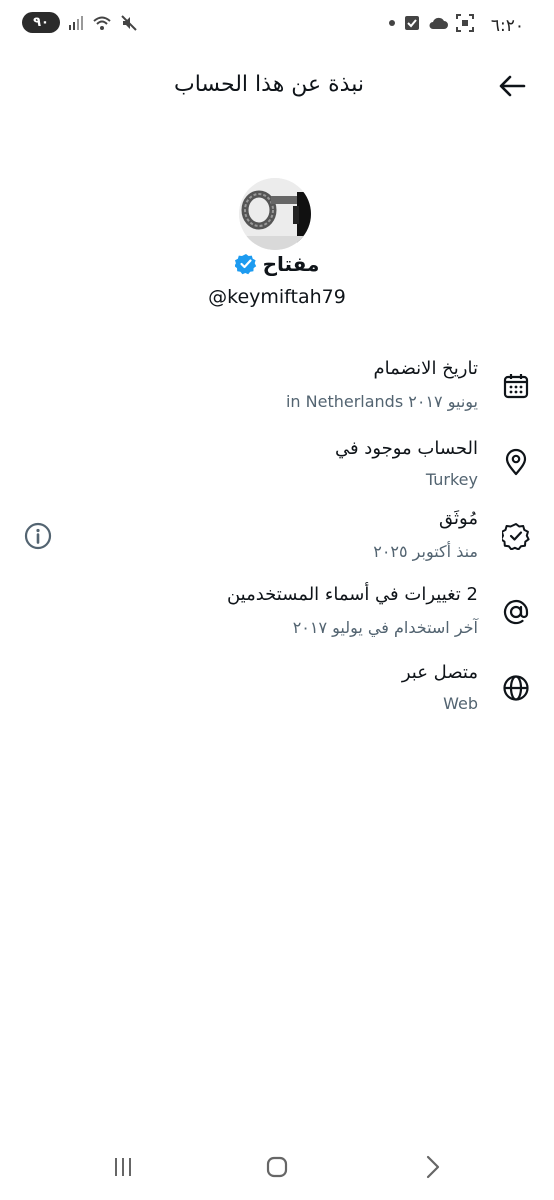 The width and height of the screenshot is (554, 1200). I want to click on status-bar: ٩٠ ٦:٢٠, so click(277, 26).